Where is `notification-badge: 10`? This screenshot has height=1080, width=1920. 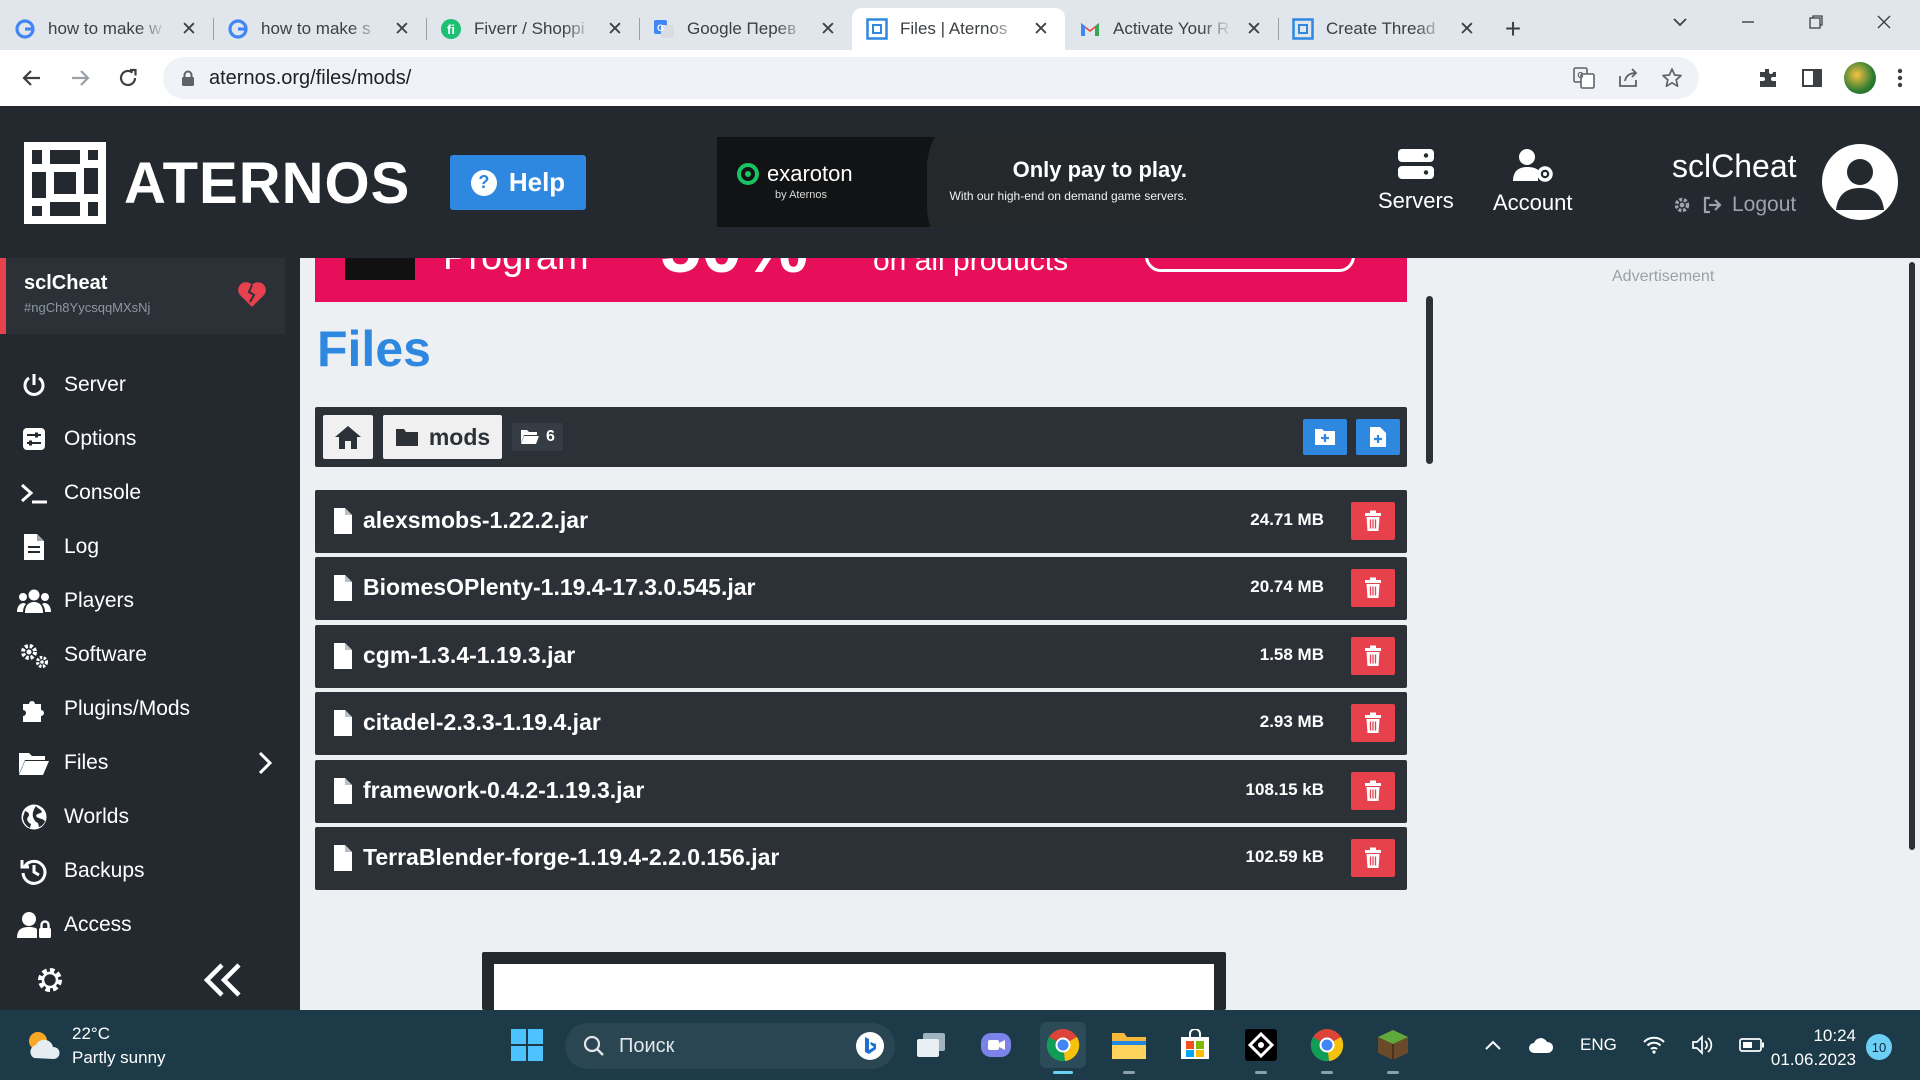
notification-badge: 10 is located at coordinates (1879, 1047).